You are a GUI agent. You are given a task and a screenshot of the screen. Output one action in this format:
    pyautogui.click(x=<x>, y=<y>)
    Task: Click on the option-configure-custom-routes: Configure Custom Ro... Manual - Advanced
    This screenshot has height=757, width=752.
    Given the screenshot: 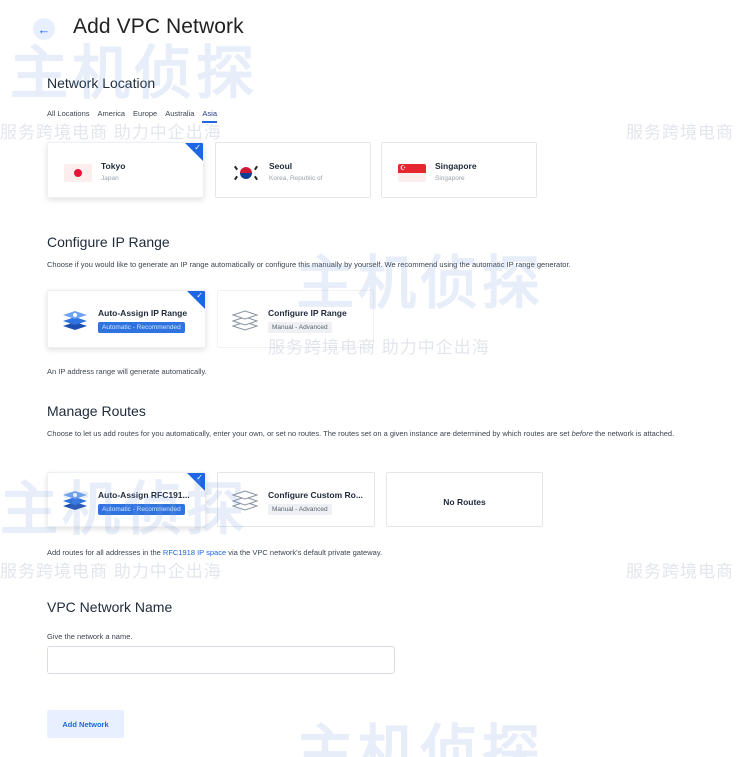 What is the action you would take?
    pyautogui.click(x=296, y=499)
    